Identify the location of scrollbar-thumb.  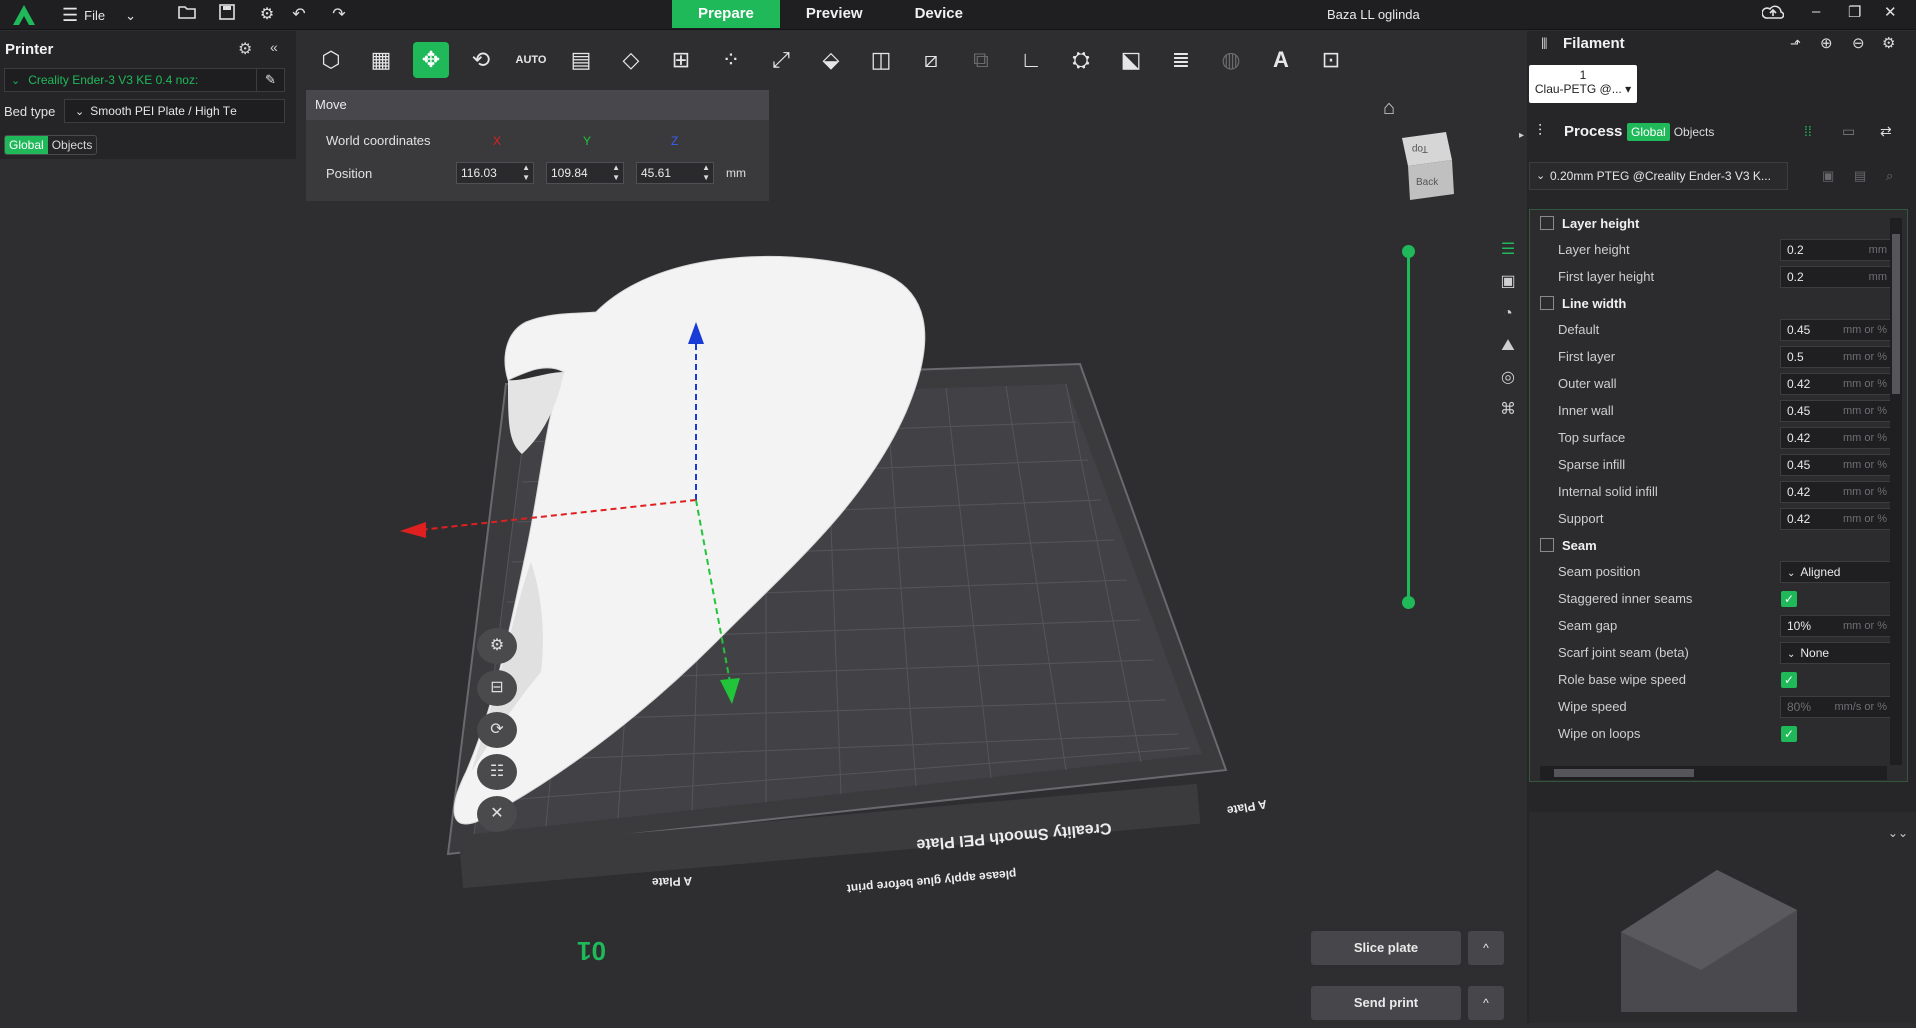
(1624, 773).